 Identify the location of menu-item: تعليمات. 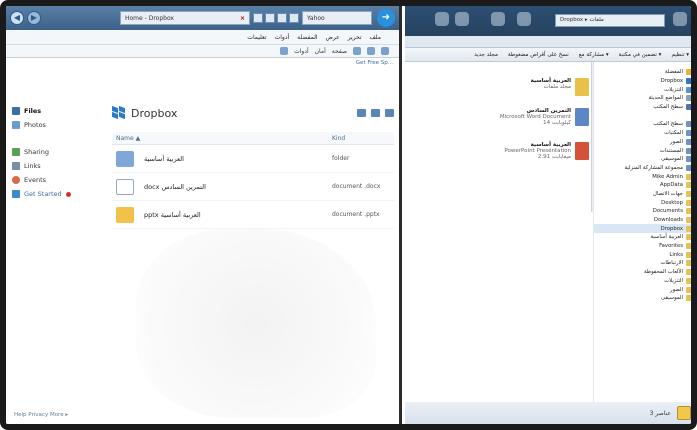
(256, 37).